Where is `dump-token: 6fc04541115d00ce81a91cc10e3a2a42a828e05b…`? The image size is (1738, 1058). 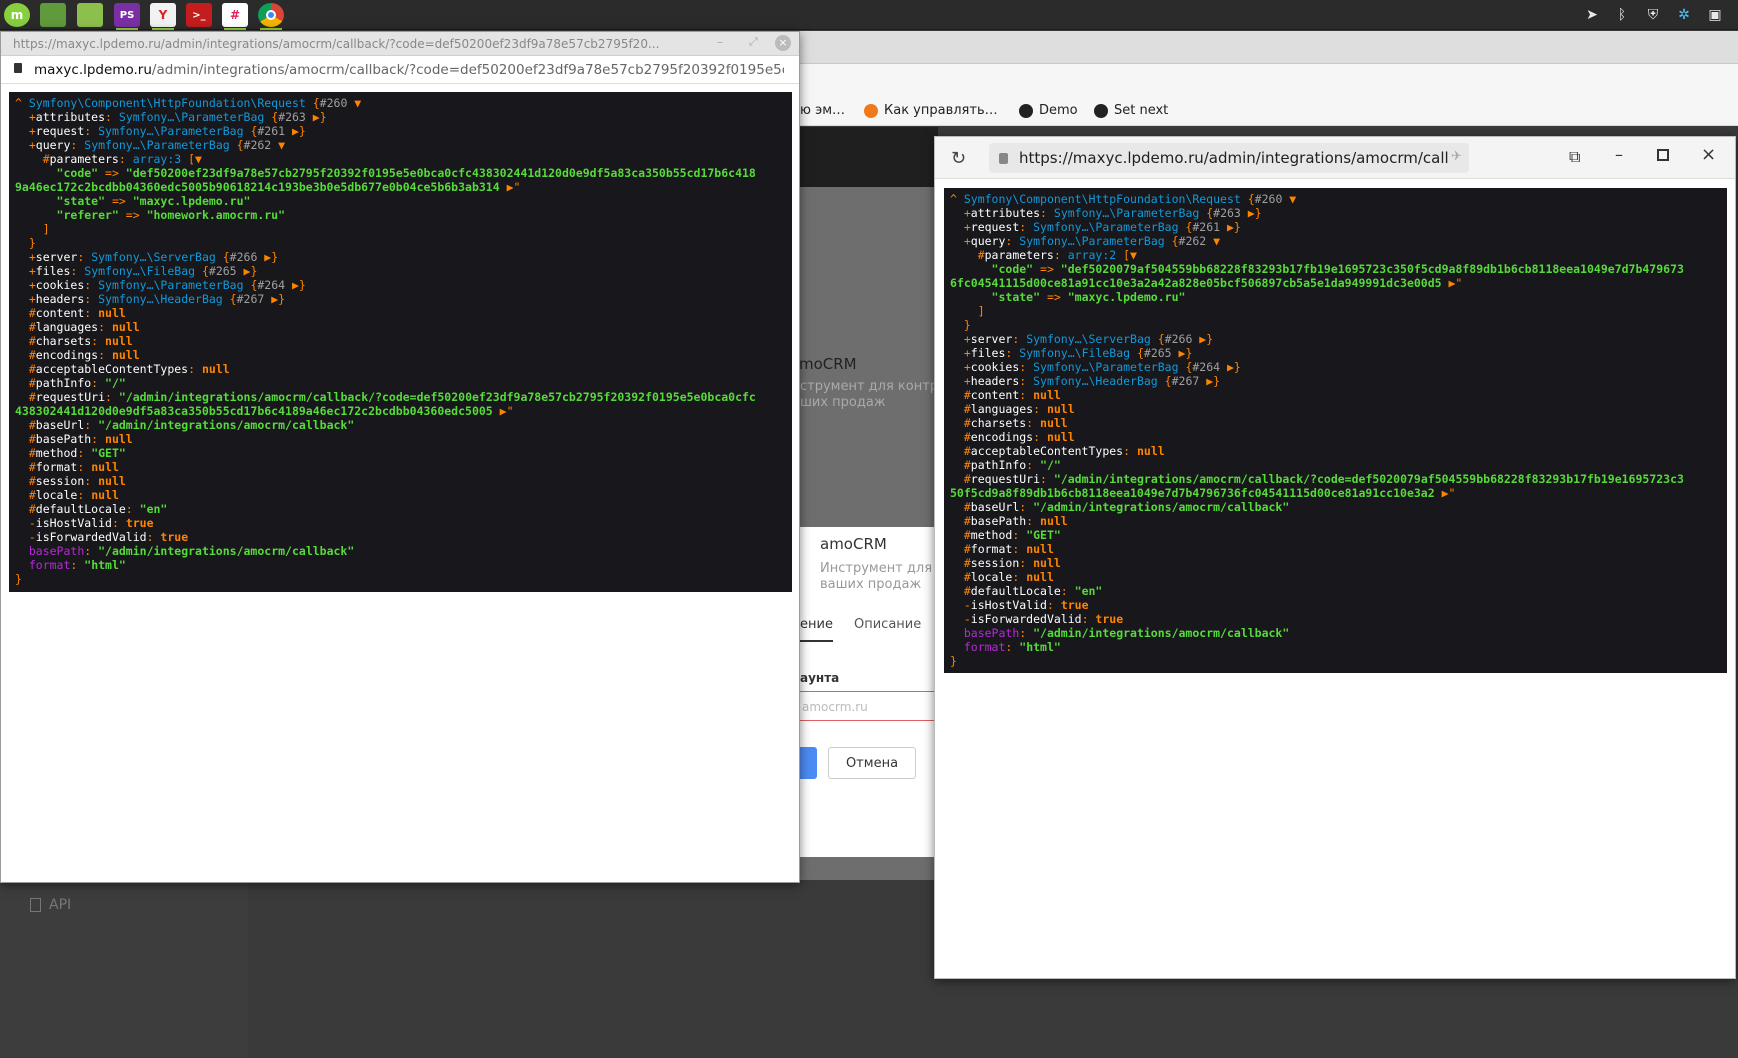
dump-token: 6fc04541115d00ce81a91cc10e3a2a42a828e05b… is located at coordinates (1196, 283).